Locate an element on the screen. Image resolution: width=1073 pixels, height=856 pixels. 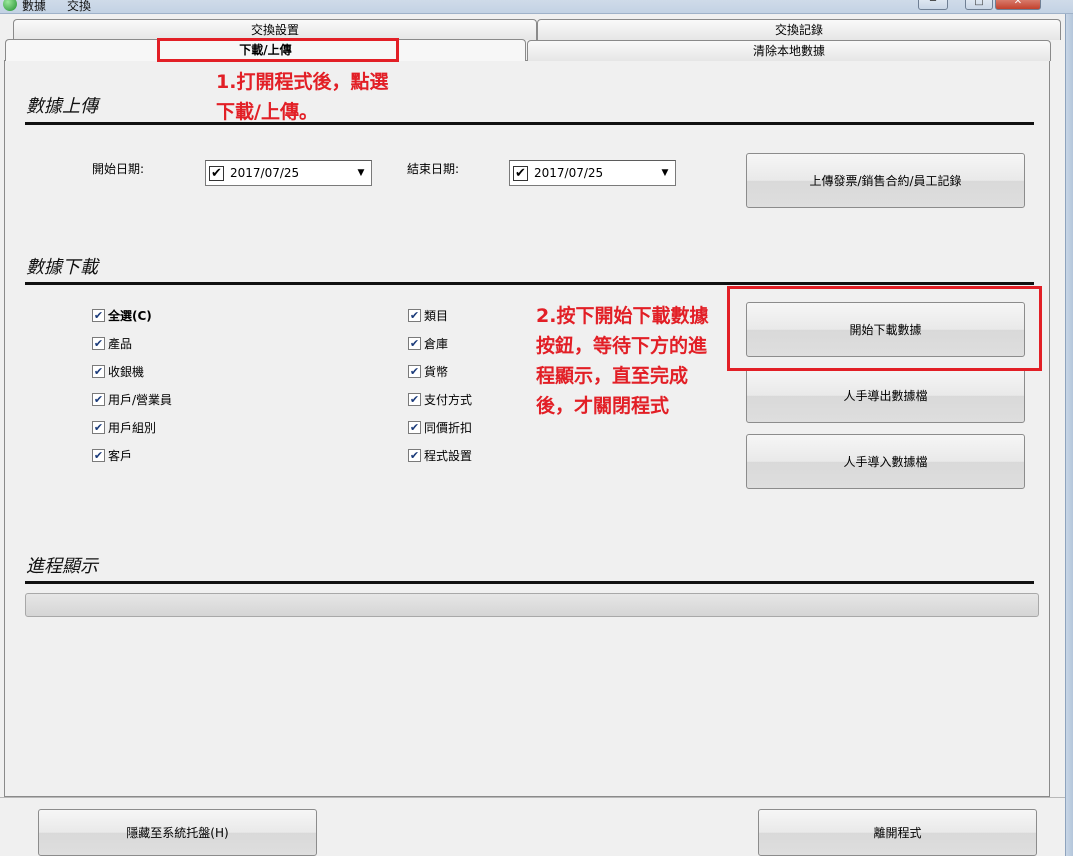
annotation-box-download-button is located at coordinates (884, 328).